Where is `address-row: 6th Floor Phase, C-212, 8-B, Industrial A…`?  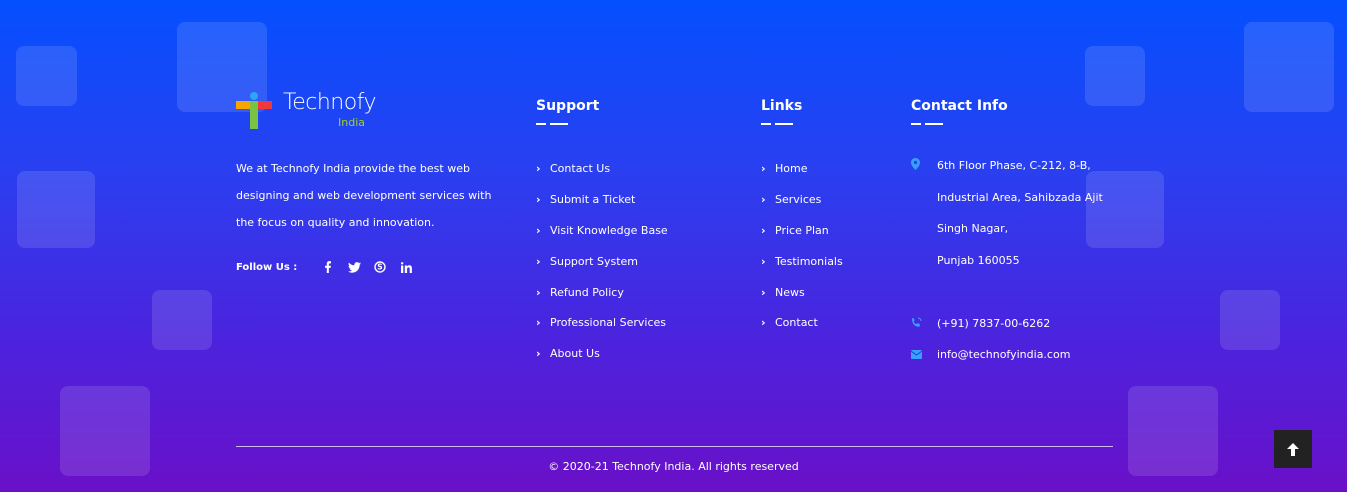 address-row: 6th Floor Phase, C-212, 8-B, Industrial A… is located at coordinates (1007, 217).